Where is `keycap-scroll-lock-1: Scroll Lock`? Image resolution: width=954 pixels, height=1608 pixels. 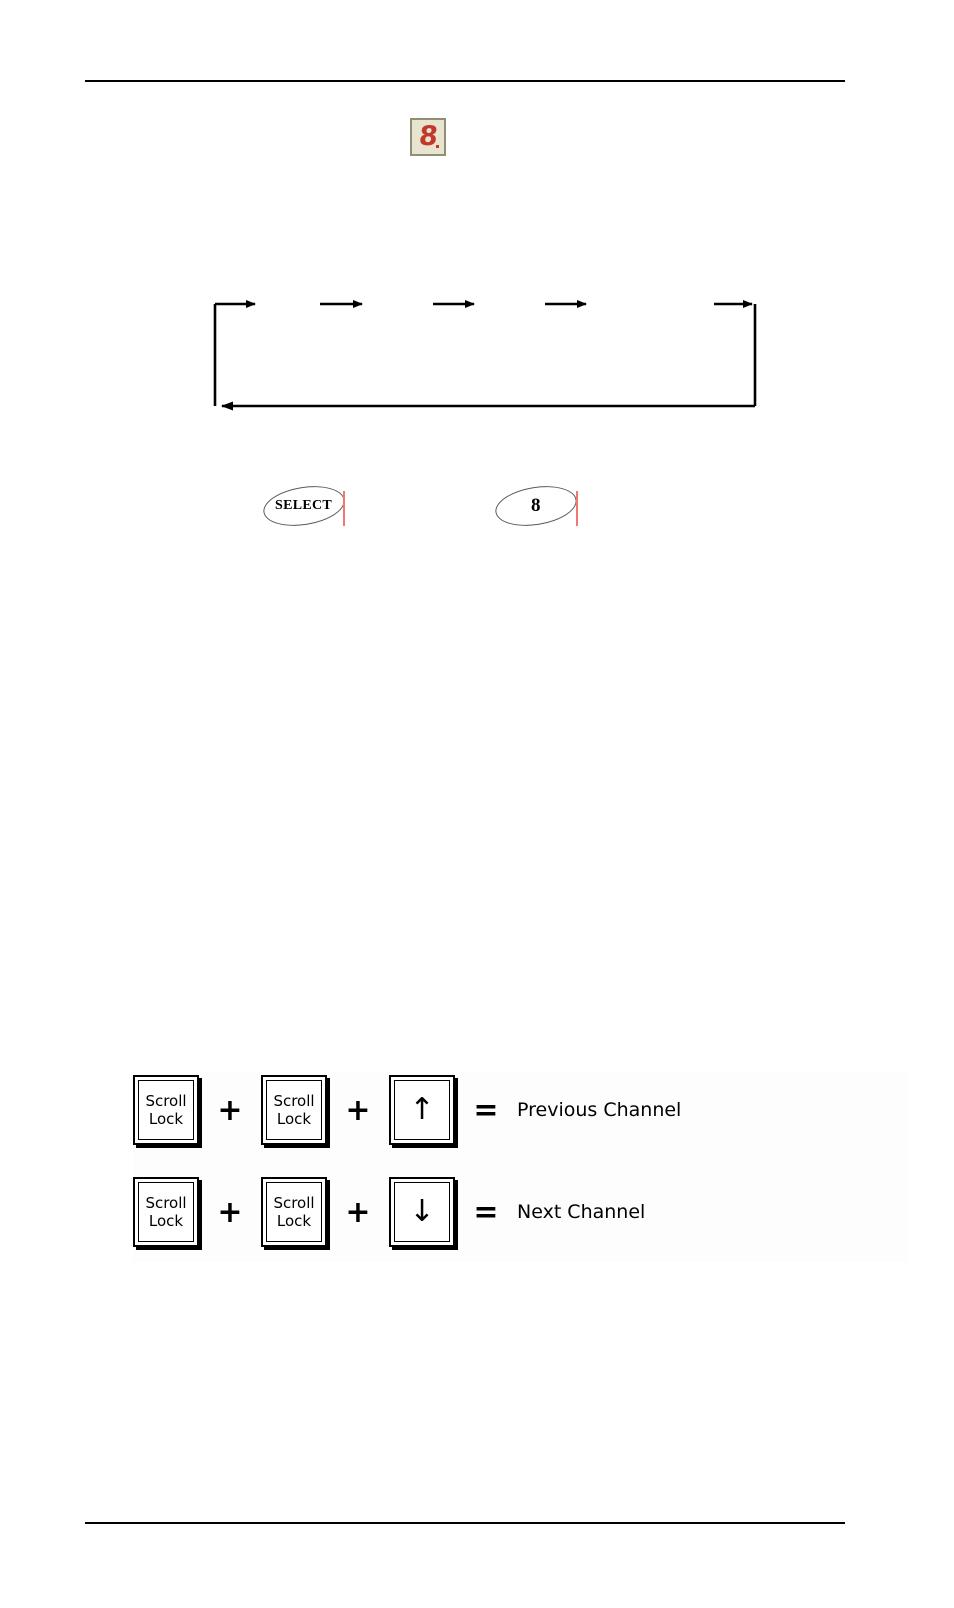
keycap-scroll-lock-1: Scroll Lock is located at coordinates (166, 1110).